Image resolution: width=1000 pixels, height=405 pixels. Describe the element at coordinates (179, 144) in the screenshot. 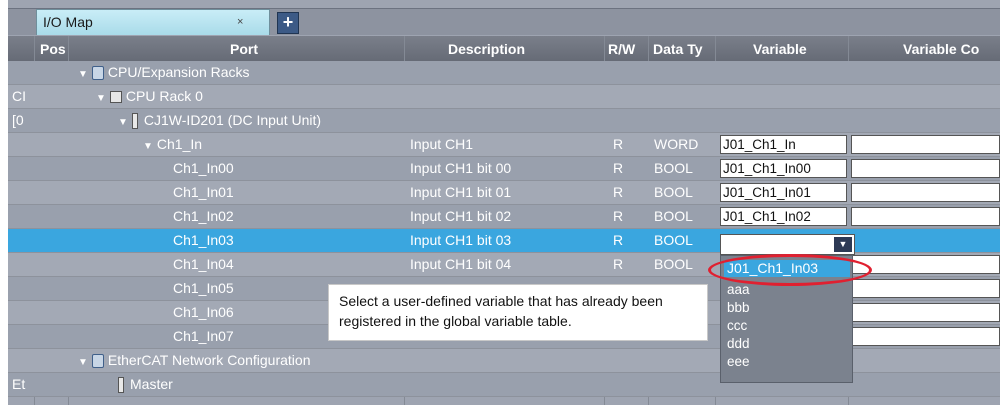

I see `port-name: Ch1_In` at that location.